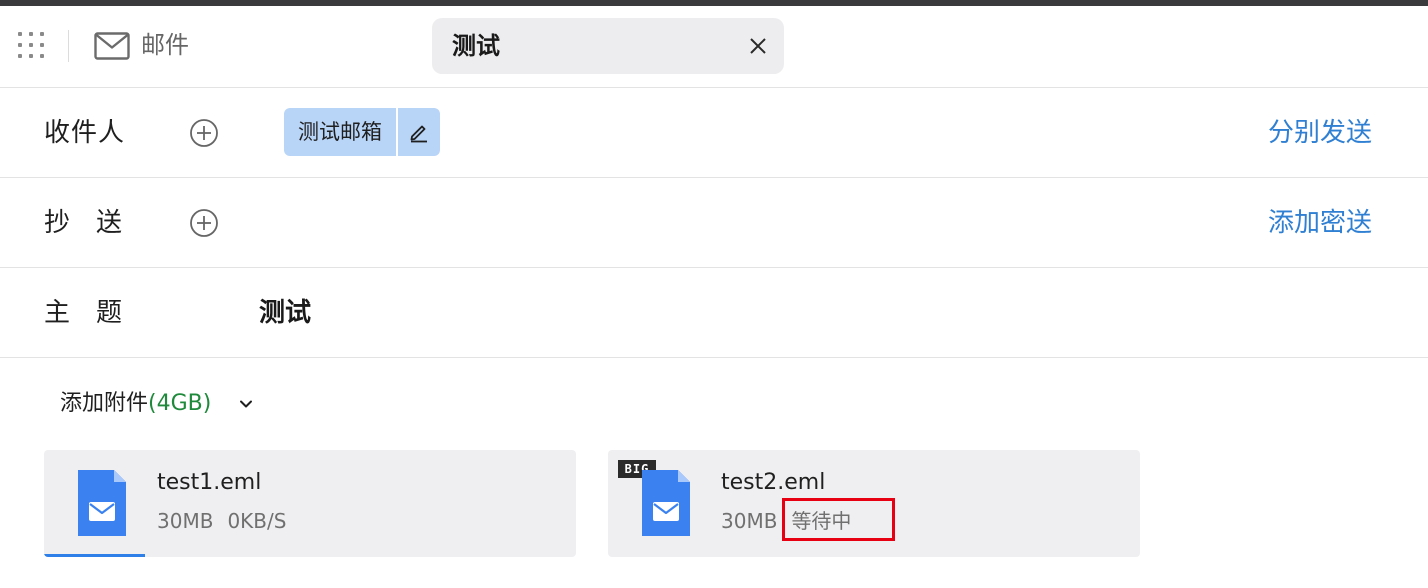 Image resolution: width=1428 pixels, height=588 pixels. I want to click on subject-label: 主题, so click(96, 313).